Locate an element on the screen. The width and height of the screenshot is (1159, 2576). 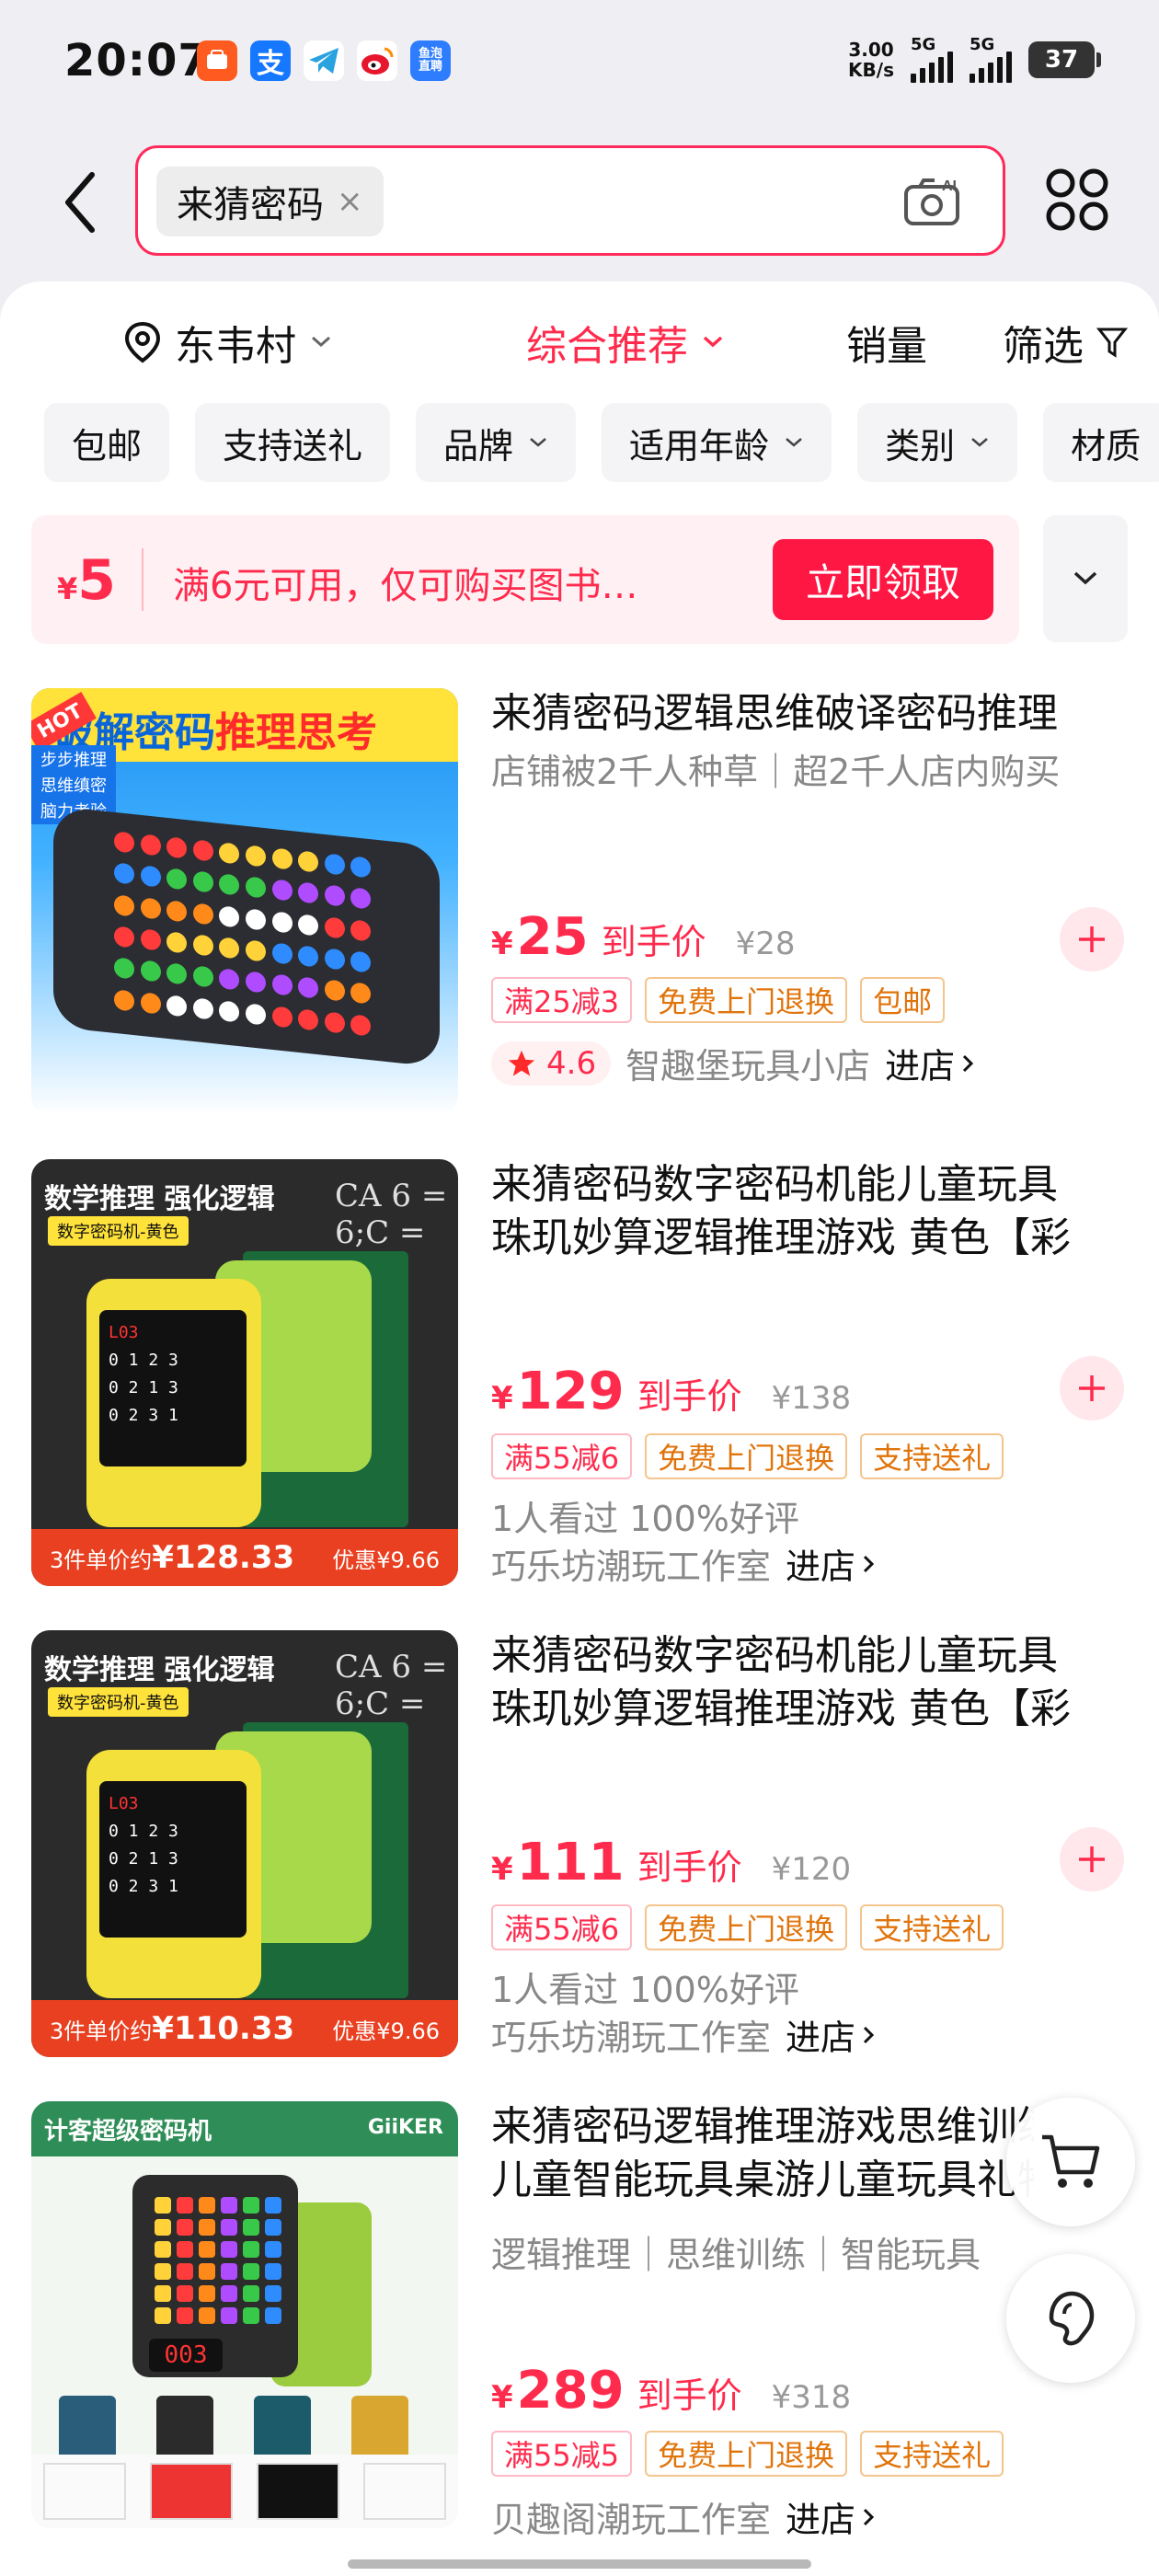
game-pegs is located at coordinates (243, 936).